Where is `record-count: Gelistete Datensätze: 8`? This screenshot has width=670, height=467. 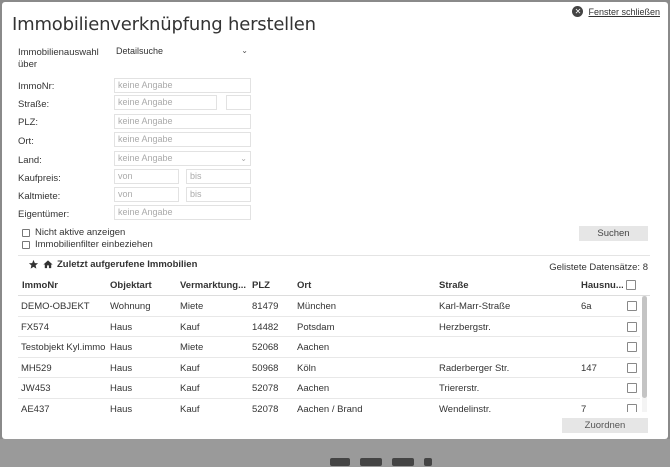 record-count: Gelistete Datensätze: 8 is located at coordinates (598, 267).